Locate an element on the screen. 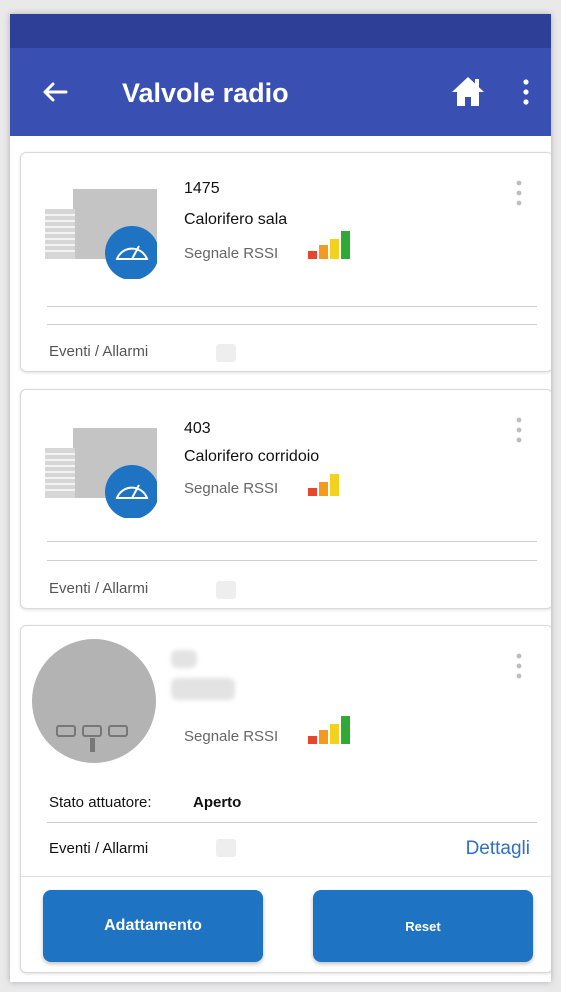 The image size is (561, 992). reset-button: Reset is located at coordinates (423, 926).